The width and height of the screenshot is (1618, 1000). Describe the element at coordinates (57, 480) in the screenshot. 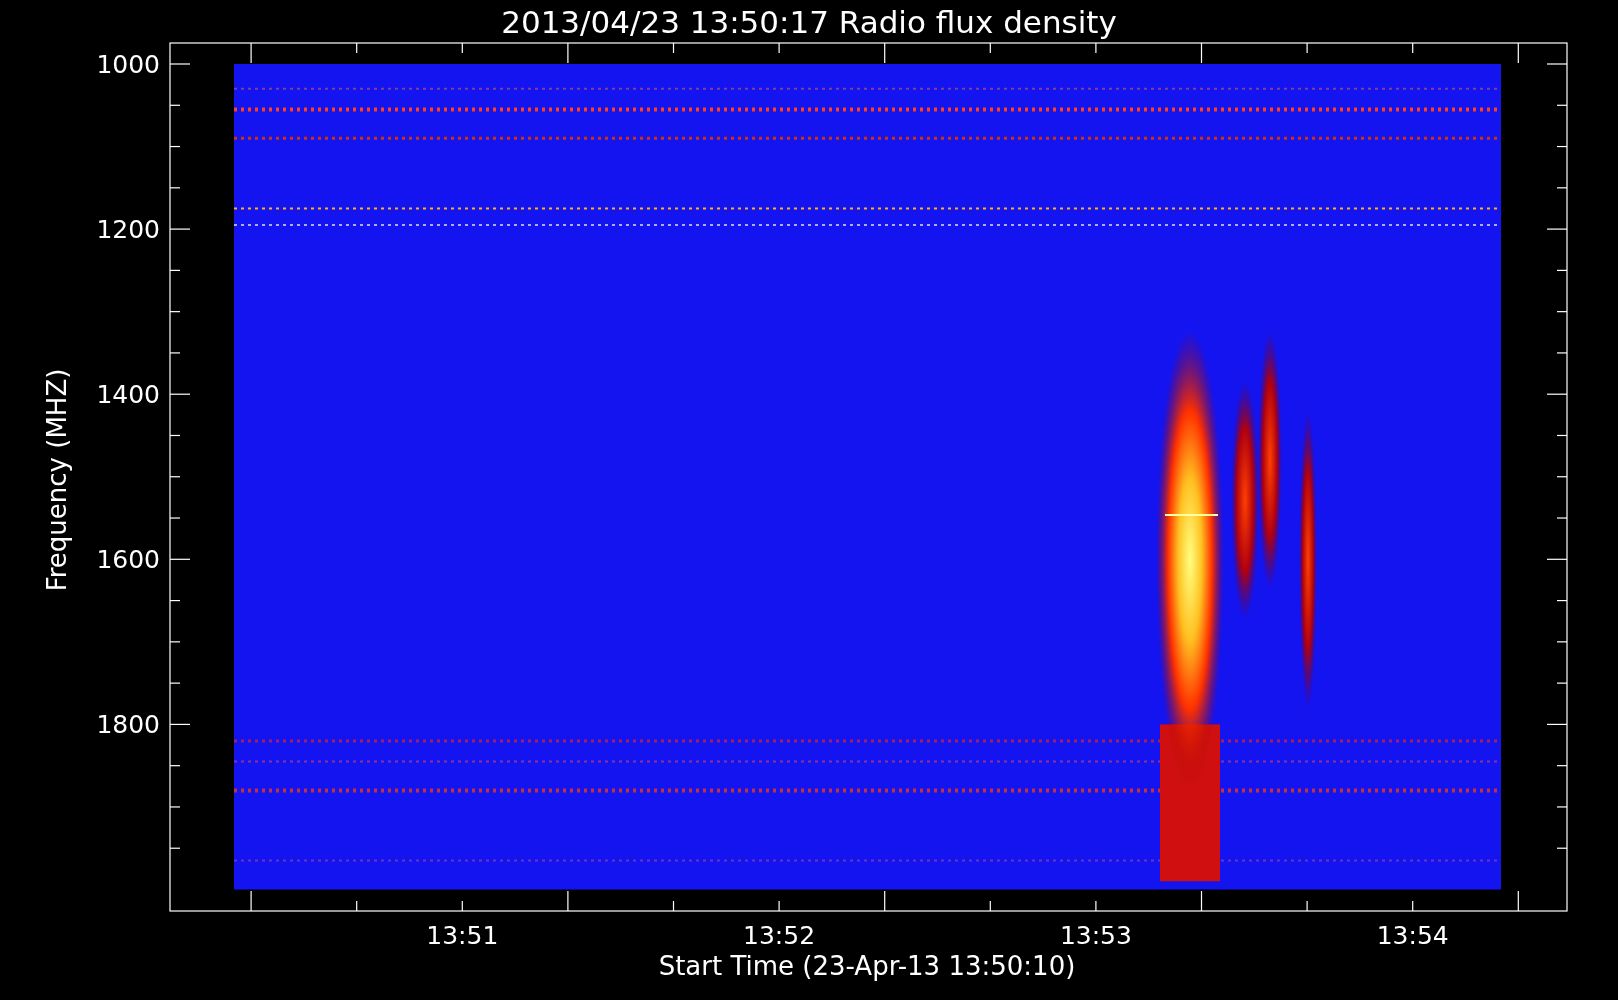

I see `y-axis-label: Frequency (MHZ)` at that location.